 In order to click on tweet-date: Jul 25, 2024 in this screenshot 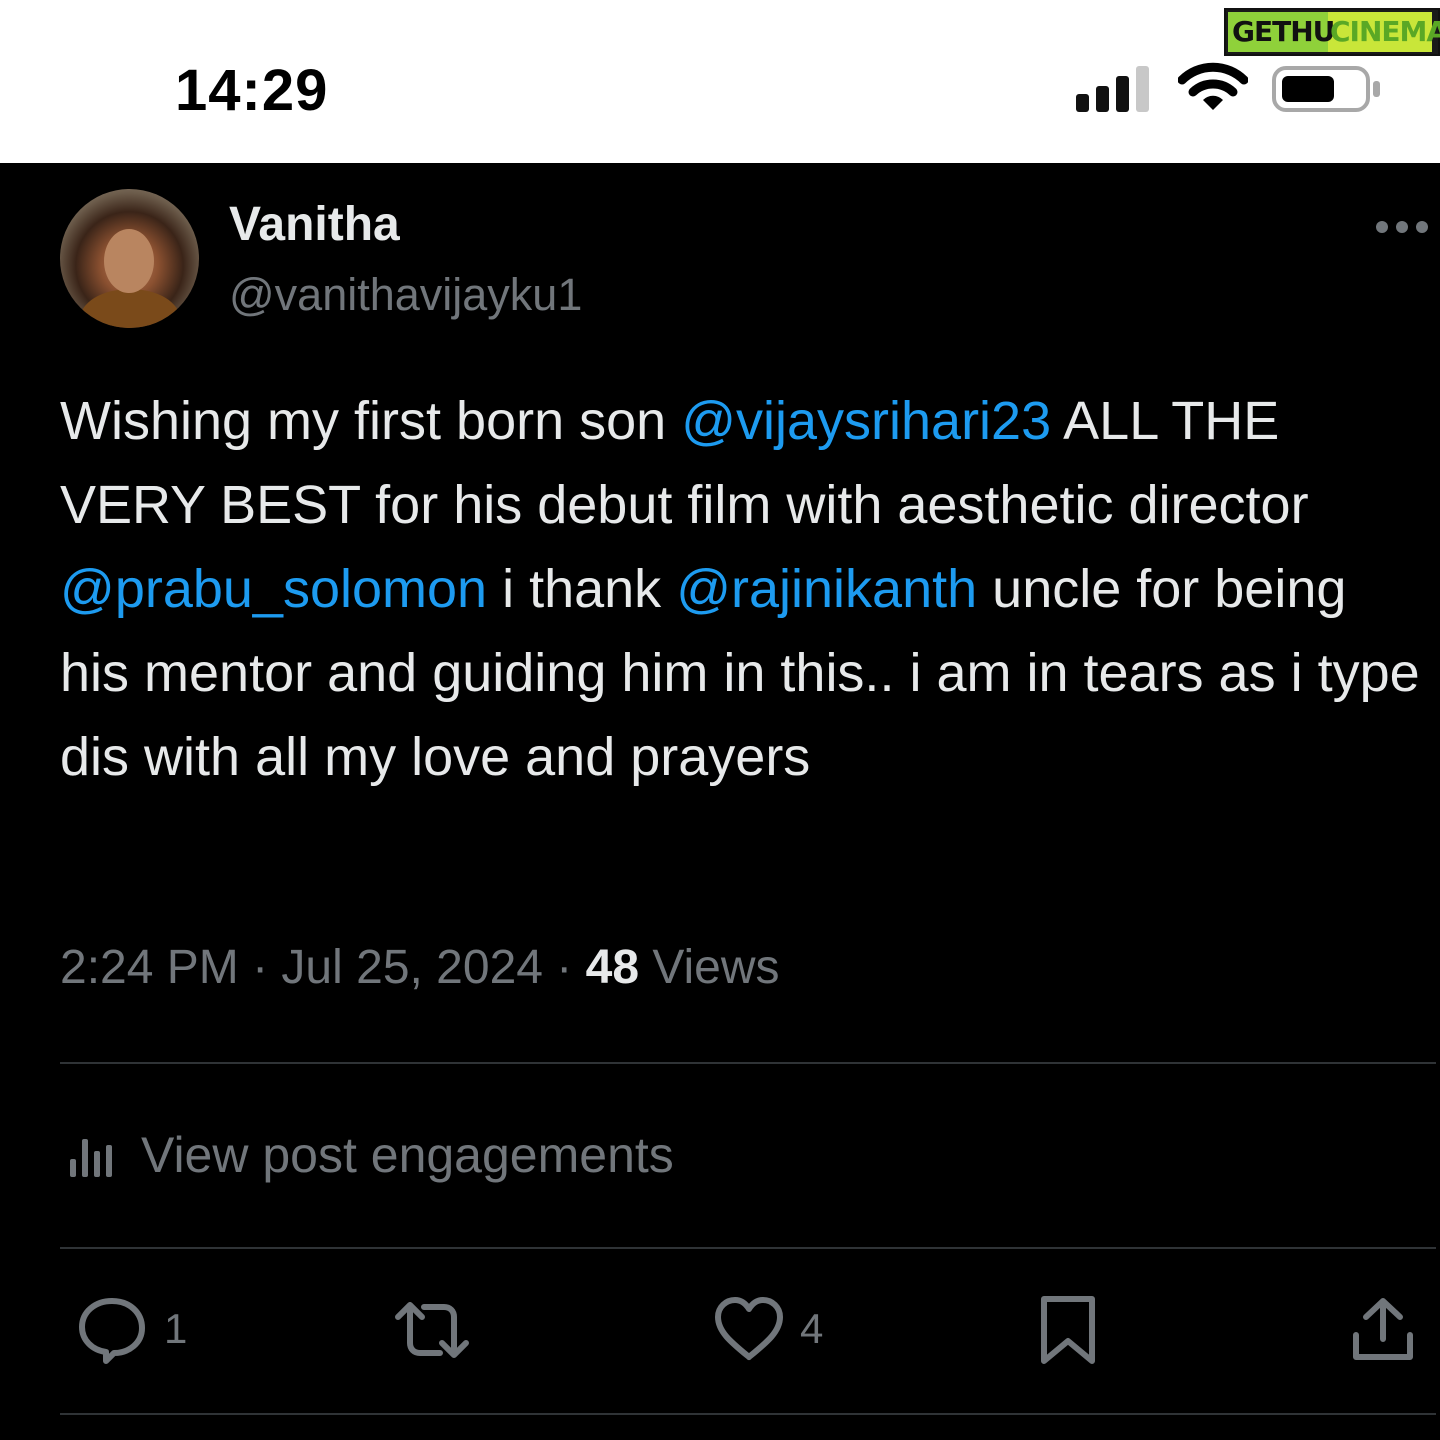, I will do `click(412, 967)`.